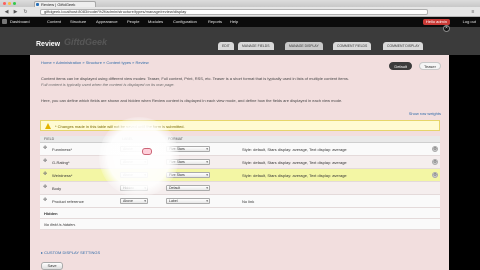 The height and width of the screenshot is (270, 480). What do you see at coordinates (240, 201) in the screenshot?
I see `table-row: ✥ Product reference Above Label No link` at bounding box center [240, 201].